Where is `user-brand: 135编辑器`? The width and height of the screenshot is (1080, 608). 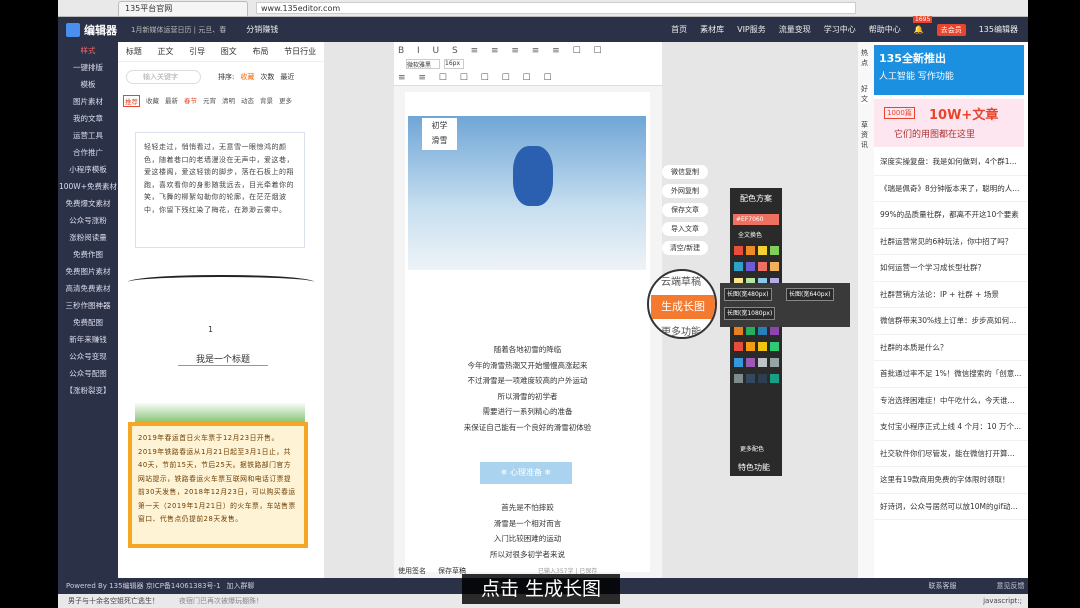
user-brand: 135编辑器 is located at coordinates (998, 29).